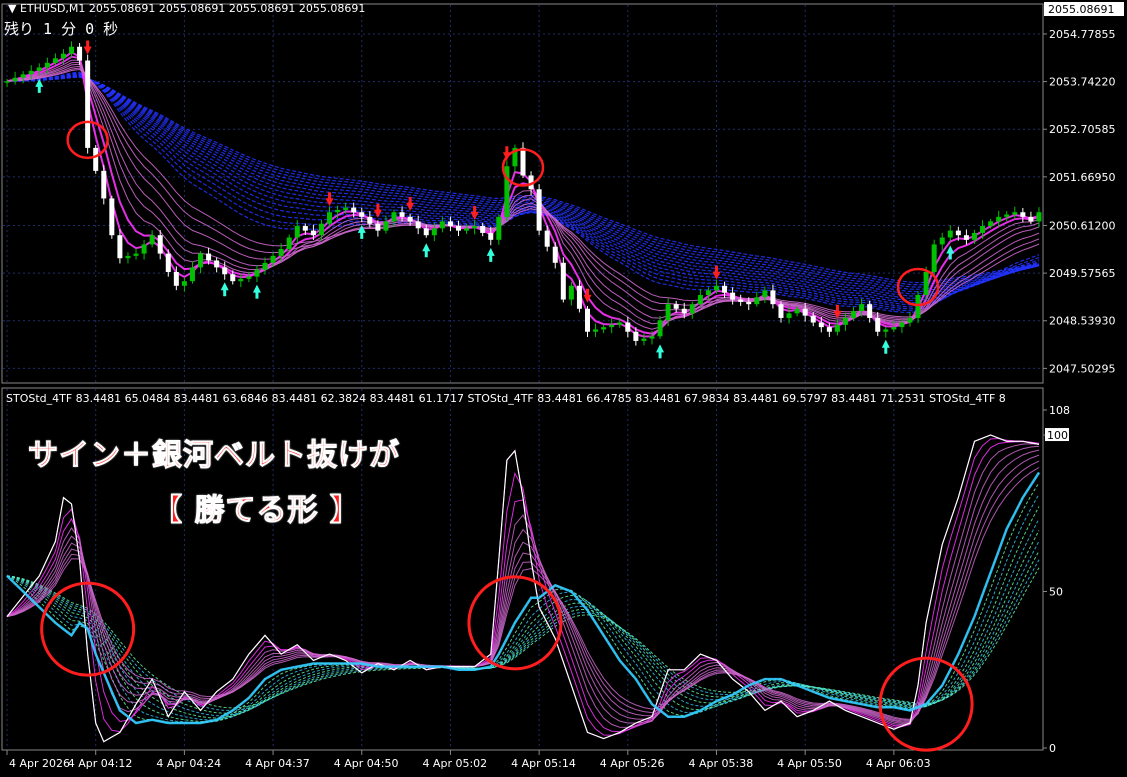  What do you see at coordinates (1082, 177) in the screenshot?
I see `price-tick-label: 2051.66950` at bounding box center [1082, 177].